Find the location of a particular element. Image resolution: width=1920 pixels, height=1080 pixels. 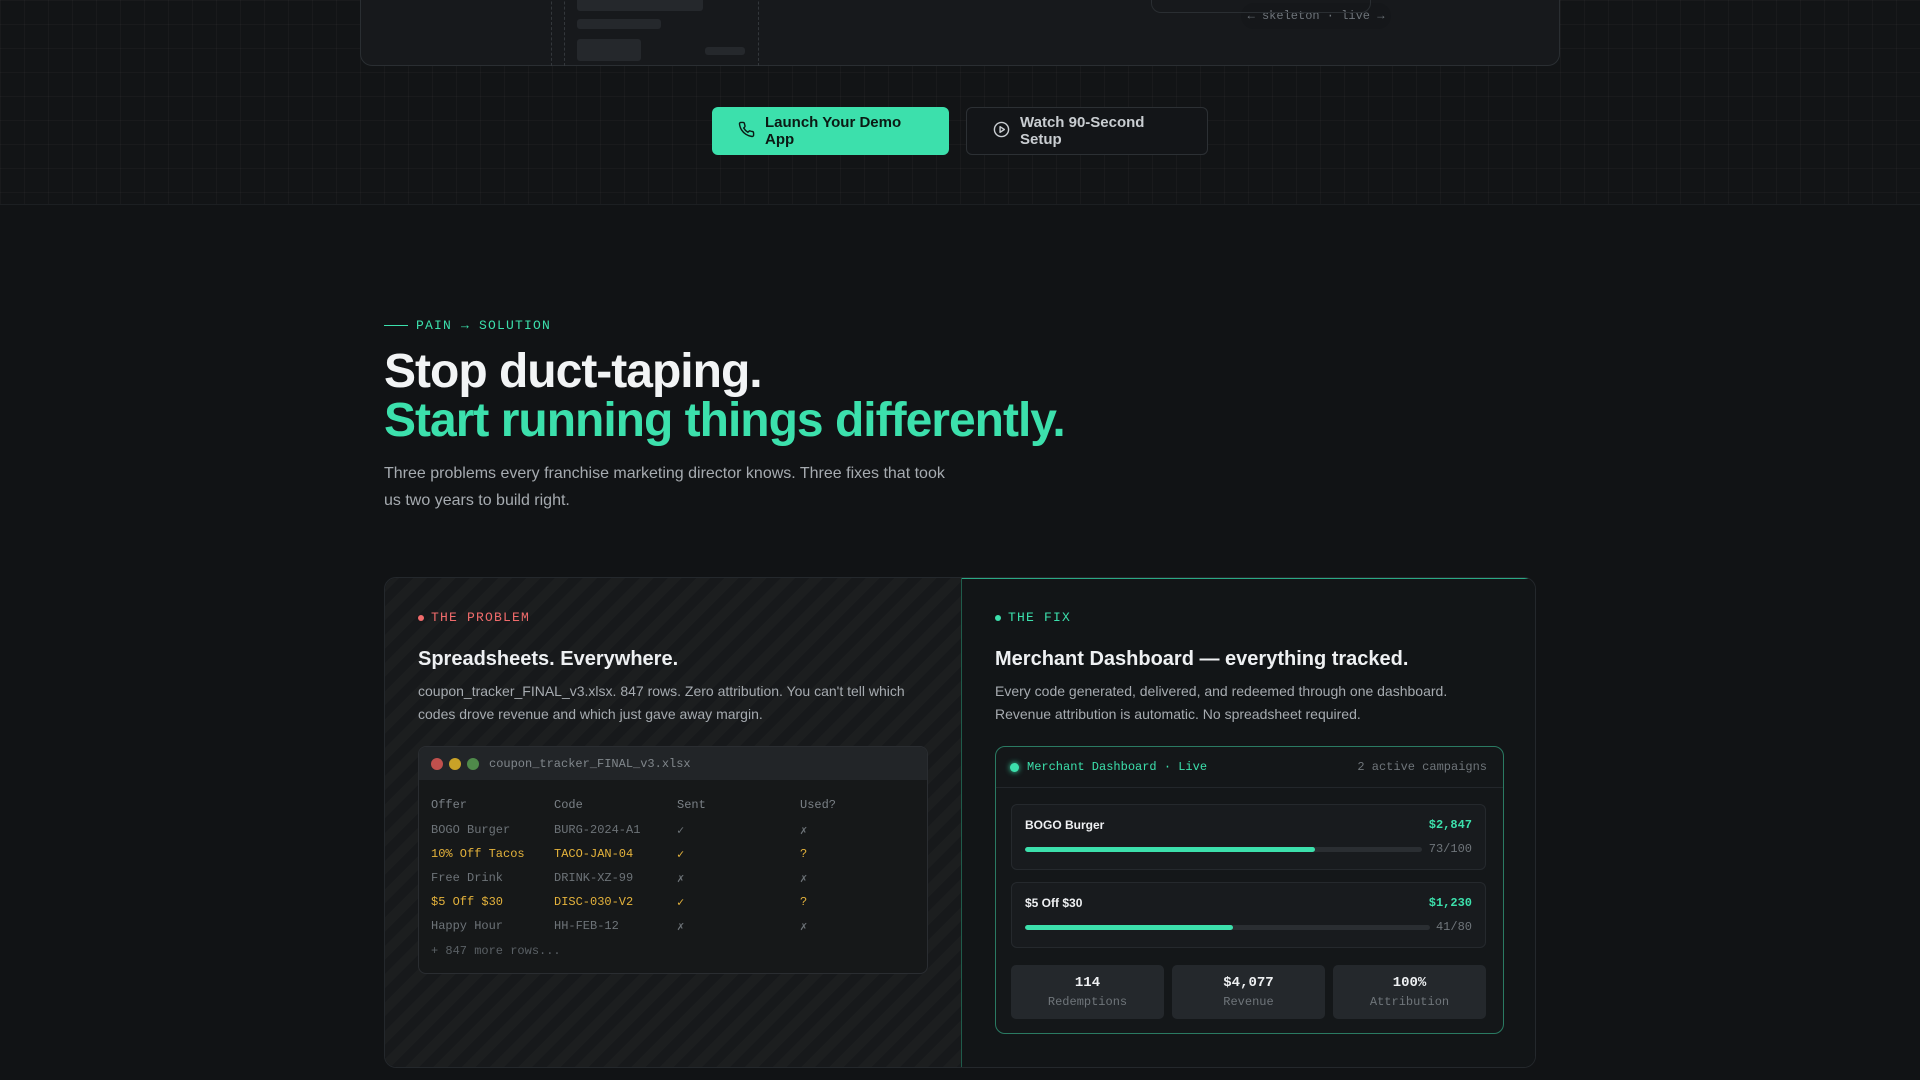

table-cell: BOGO Burger is located at coordinates (471, 830).